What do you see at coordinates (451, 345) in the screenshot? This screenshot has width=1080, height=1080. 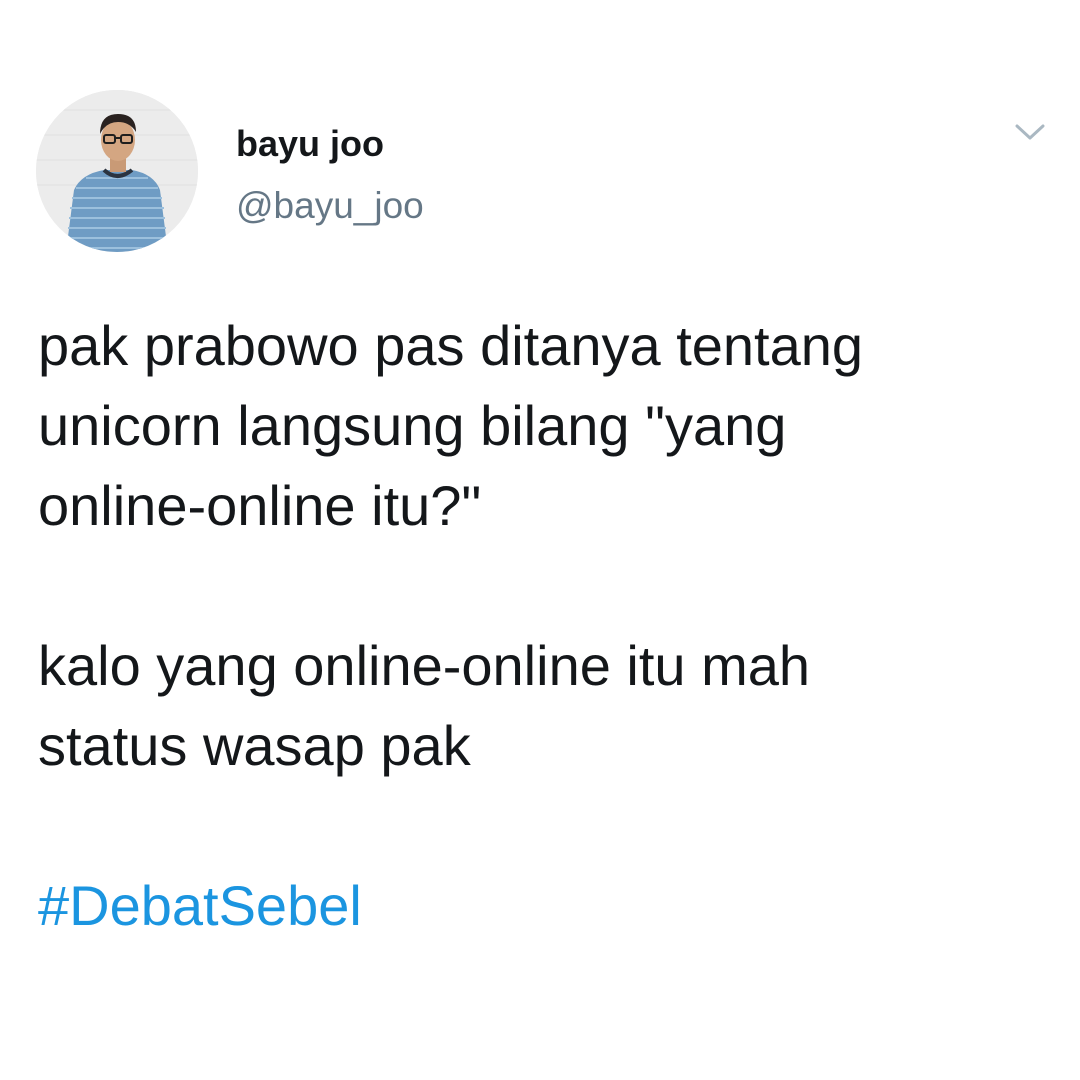 I see `tweet-text-line: pak prabowo pas ditanya tentang` at bounding box center [451, 345].